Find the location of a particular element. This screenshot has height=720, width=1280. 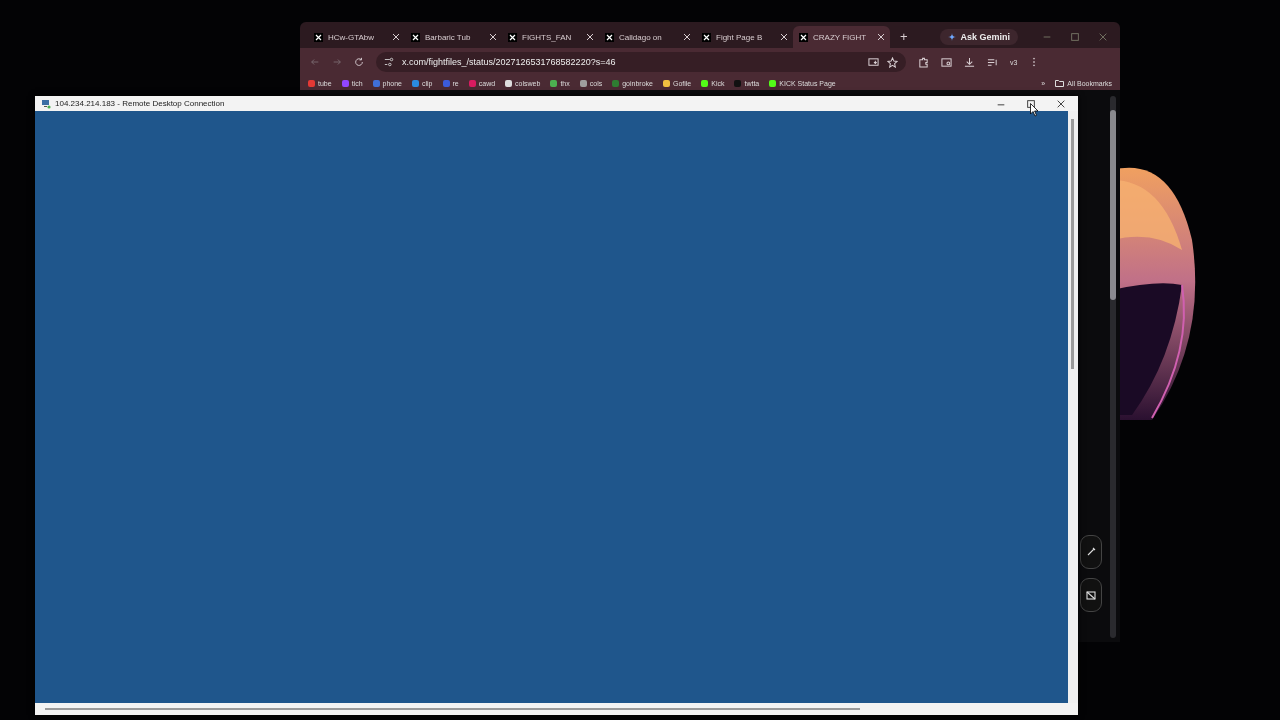

maximize-icon is located at coordinates (1031, 103).